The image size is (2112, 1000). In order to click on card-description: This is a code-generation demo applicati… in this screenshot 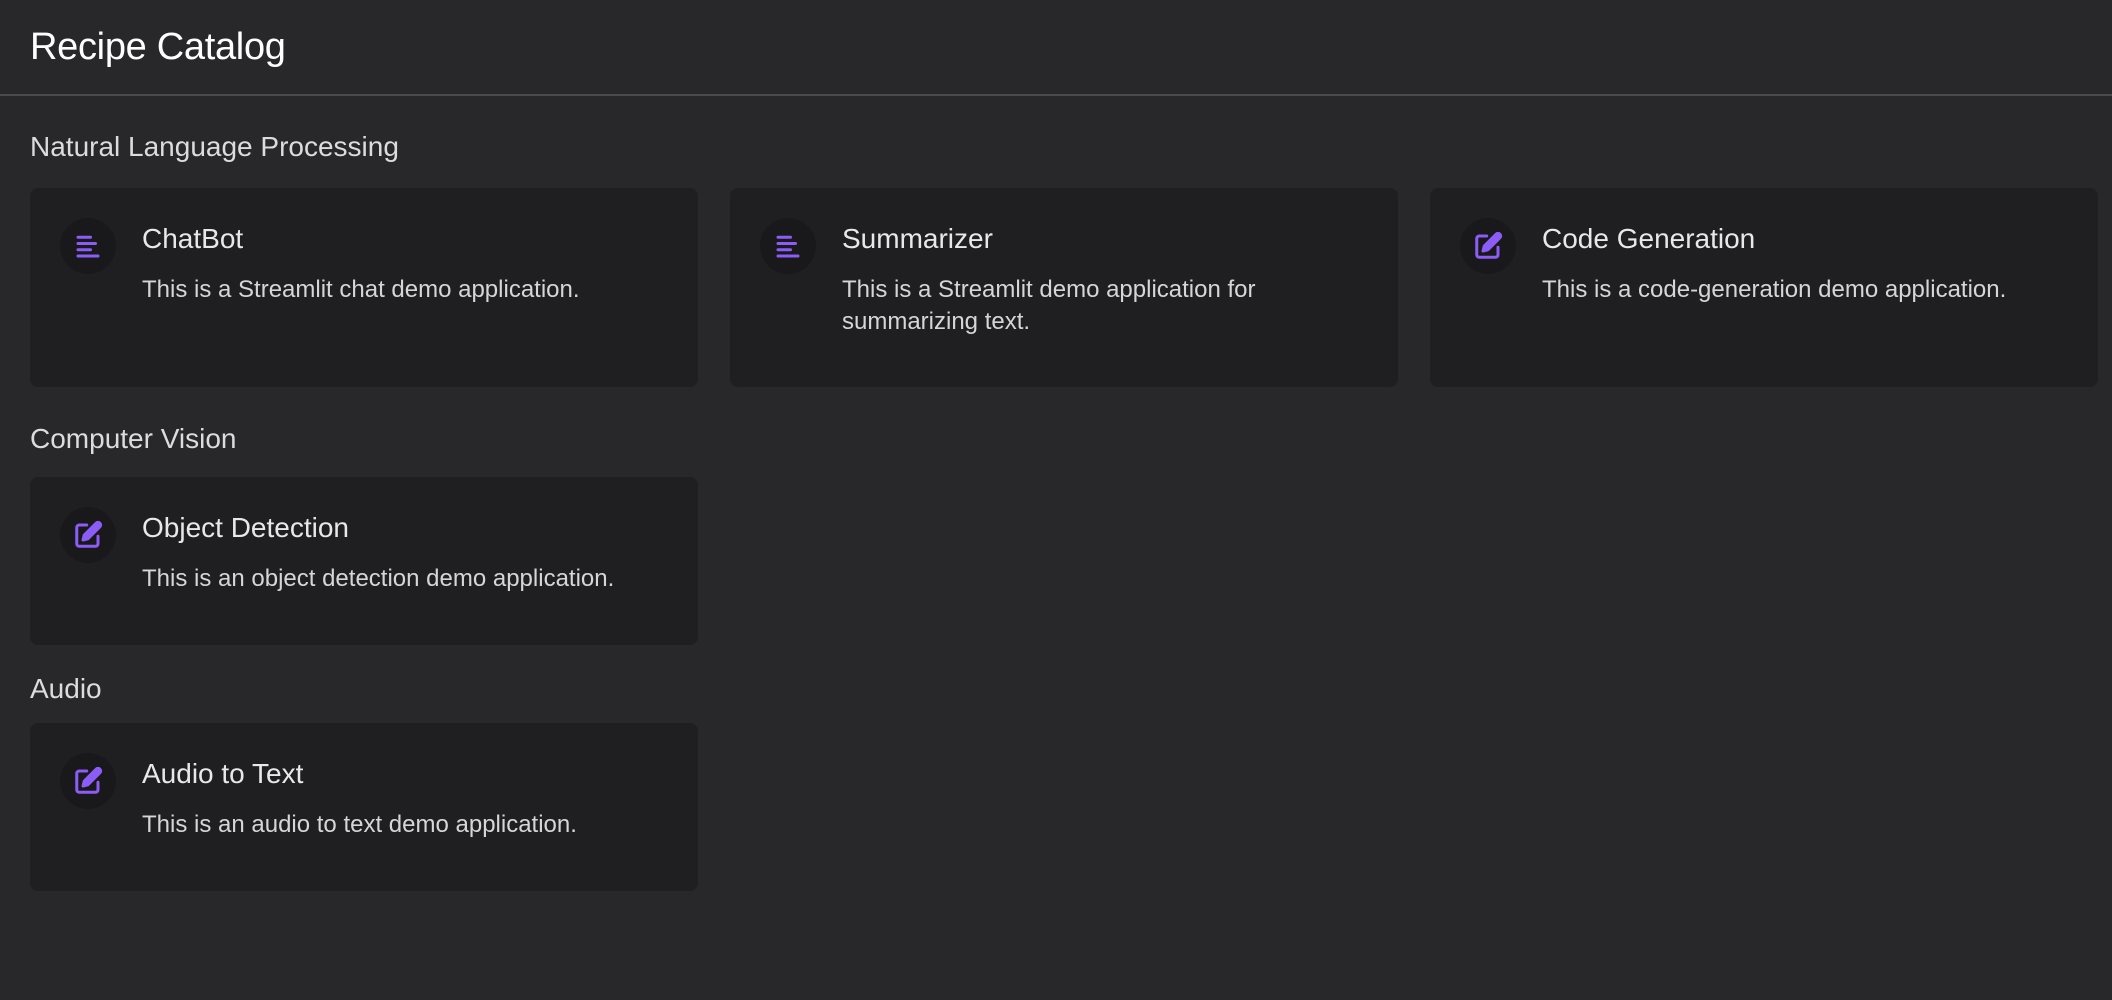, I will do `click(1774, 289)`.